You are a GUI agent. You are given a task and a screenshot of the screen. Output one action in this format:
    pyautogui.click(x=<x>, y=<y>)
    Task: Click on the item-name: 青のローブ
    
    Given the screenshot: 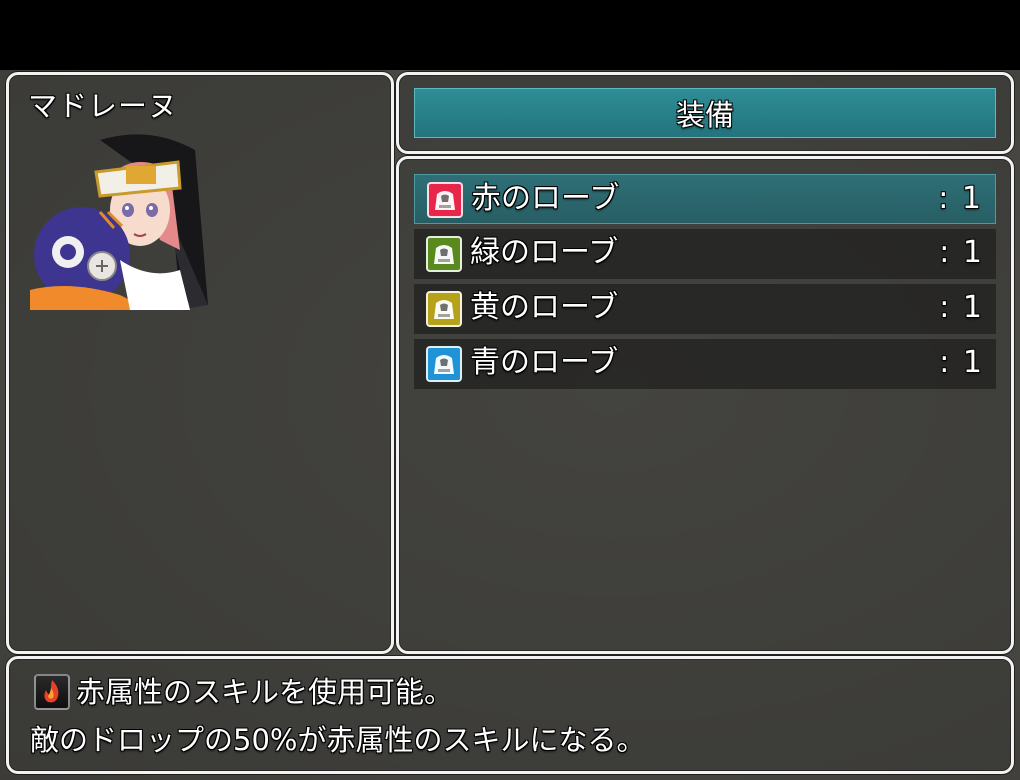 What is the action you would take?
    pyautogui.click(x=544, y=362)
    